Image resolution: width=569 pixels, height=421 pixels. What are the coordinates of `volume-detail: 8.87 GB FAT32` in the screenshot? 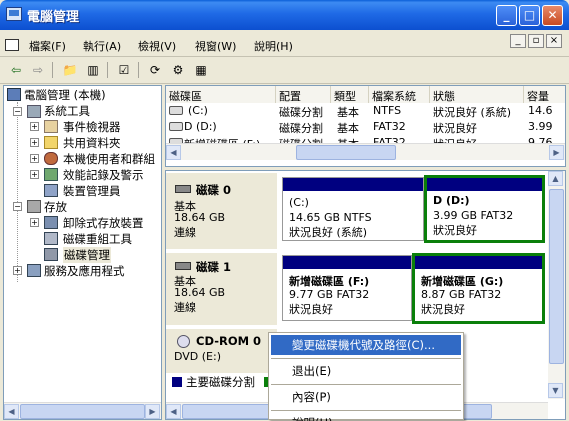 It's located at (461, 294).